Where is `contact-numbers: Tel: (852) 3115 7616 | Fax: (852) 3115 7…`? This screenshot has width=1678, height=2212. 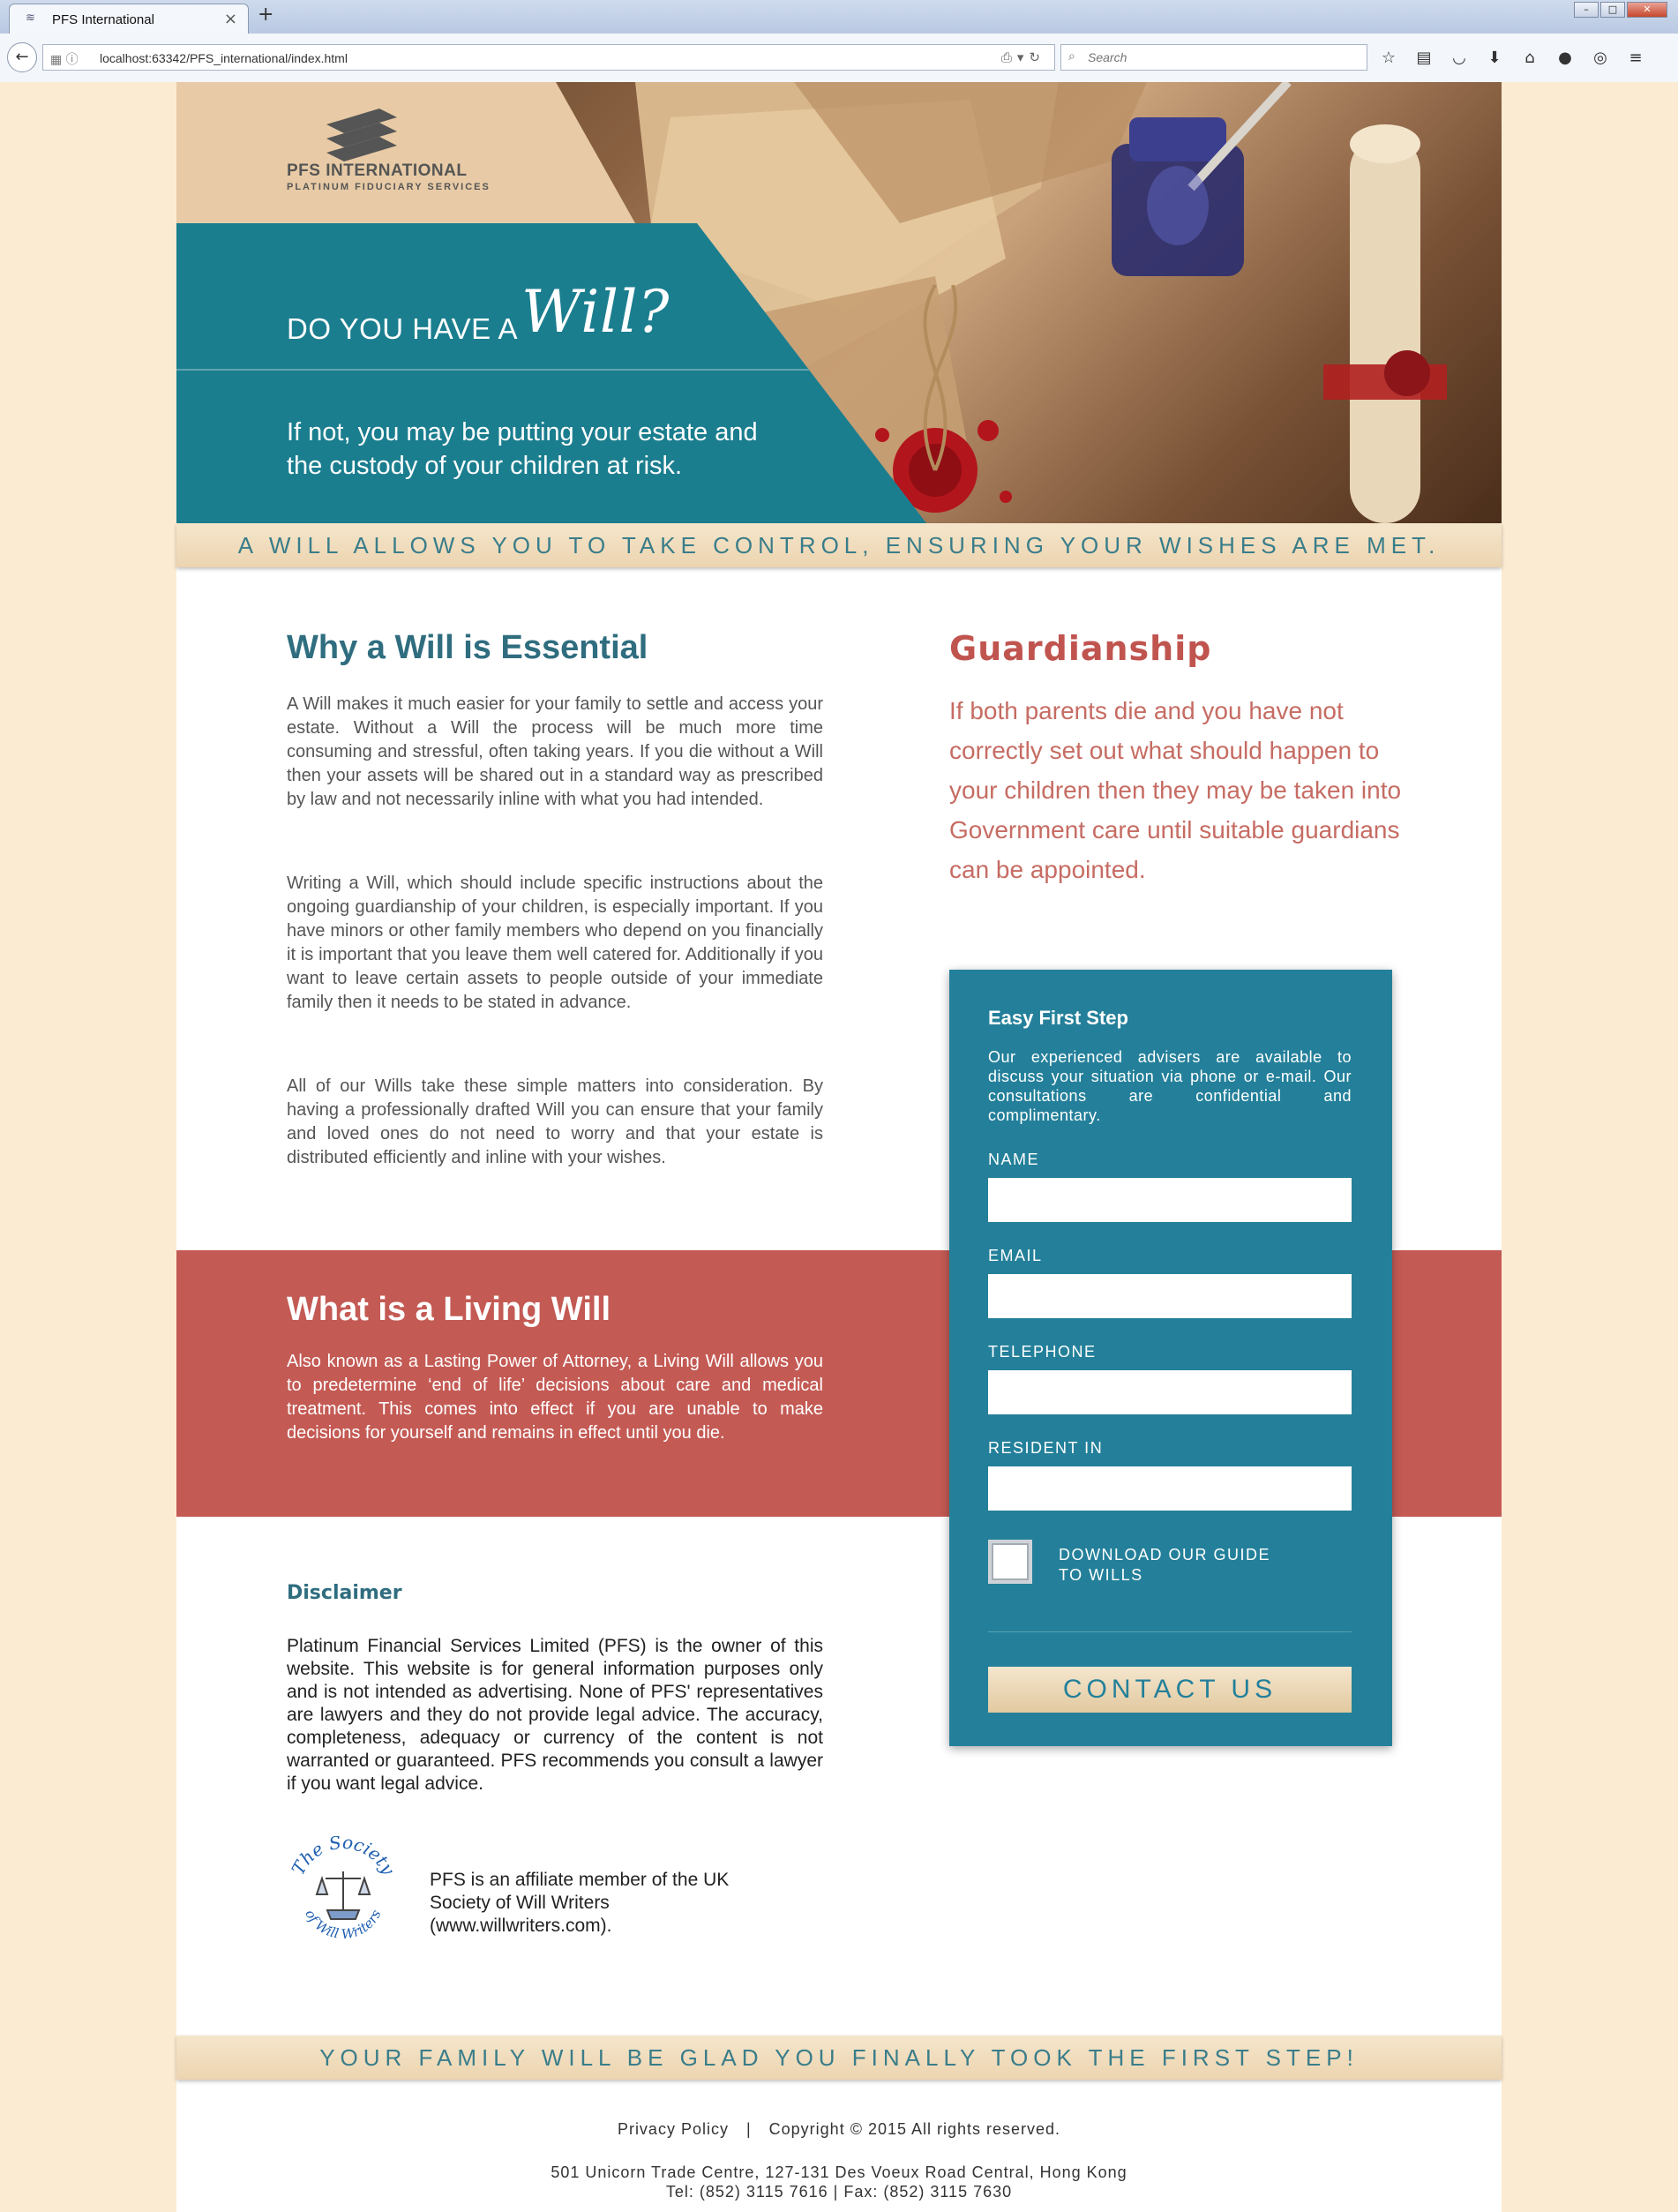 contact-numbers: Tel: (852) 3115 7616 | Fax: (852) 3115 7… is located at coordinates (839, 2192).